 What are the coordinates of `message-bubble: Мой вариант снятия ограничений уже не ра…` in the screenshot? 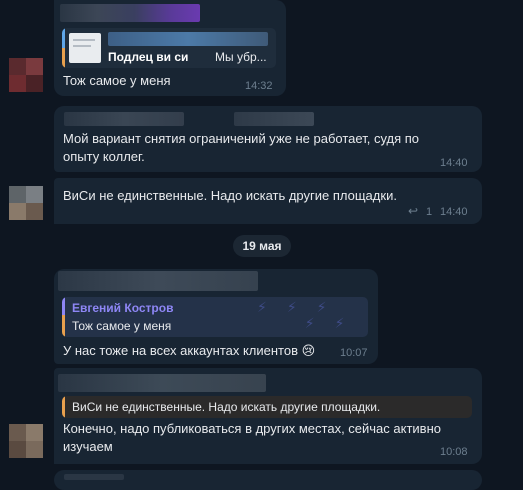 It's located at (268, 139).